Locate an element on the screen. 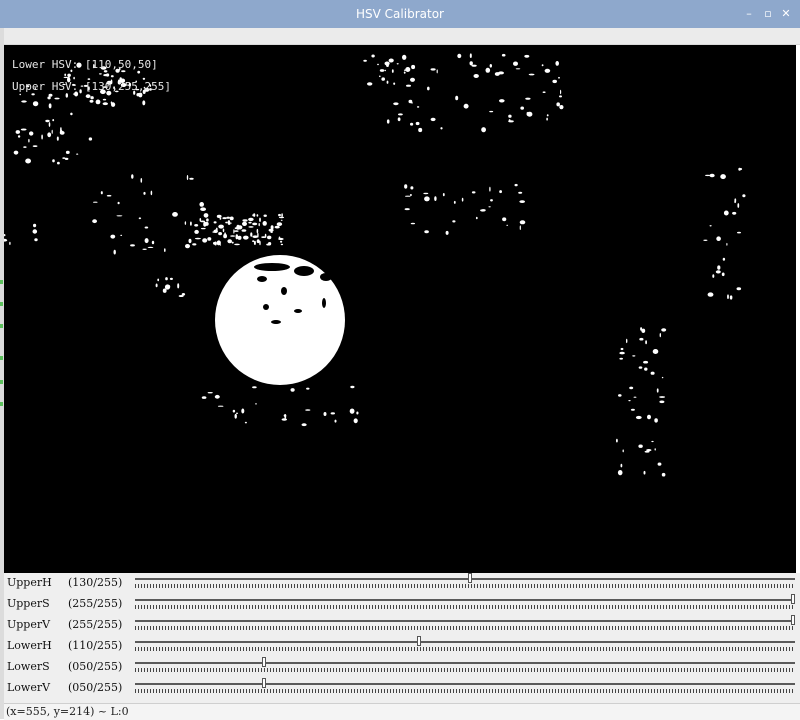 This screenshot has height=720, width=800. title-bar: HSV Calibrator – ▫ ✕ is located at coordinates (400, 14).